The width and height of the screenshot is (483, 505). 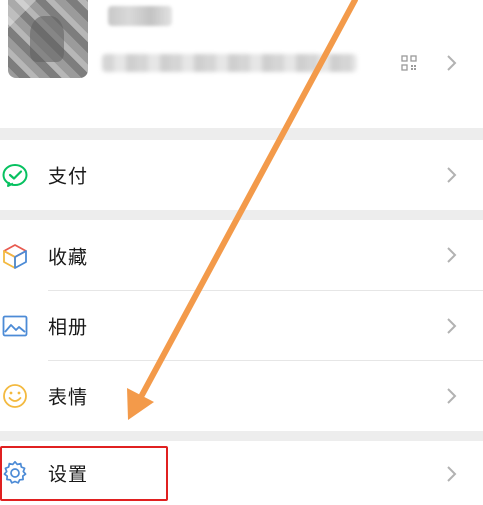 What do you see at coordinates (15, 472) in the screenshot?
I see `settings-gear-icon` at bounding box center [15, 472].